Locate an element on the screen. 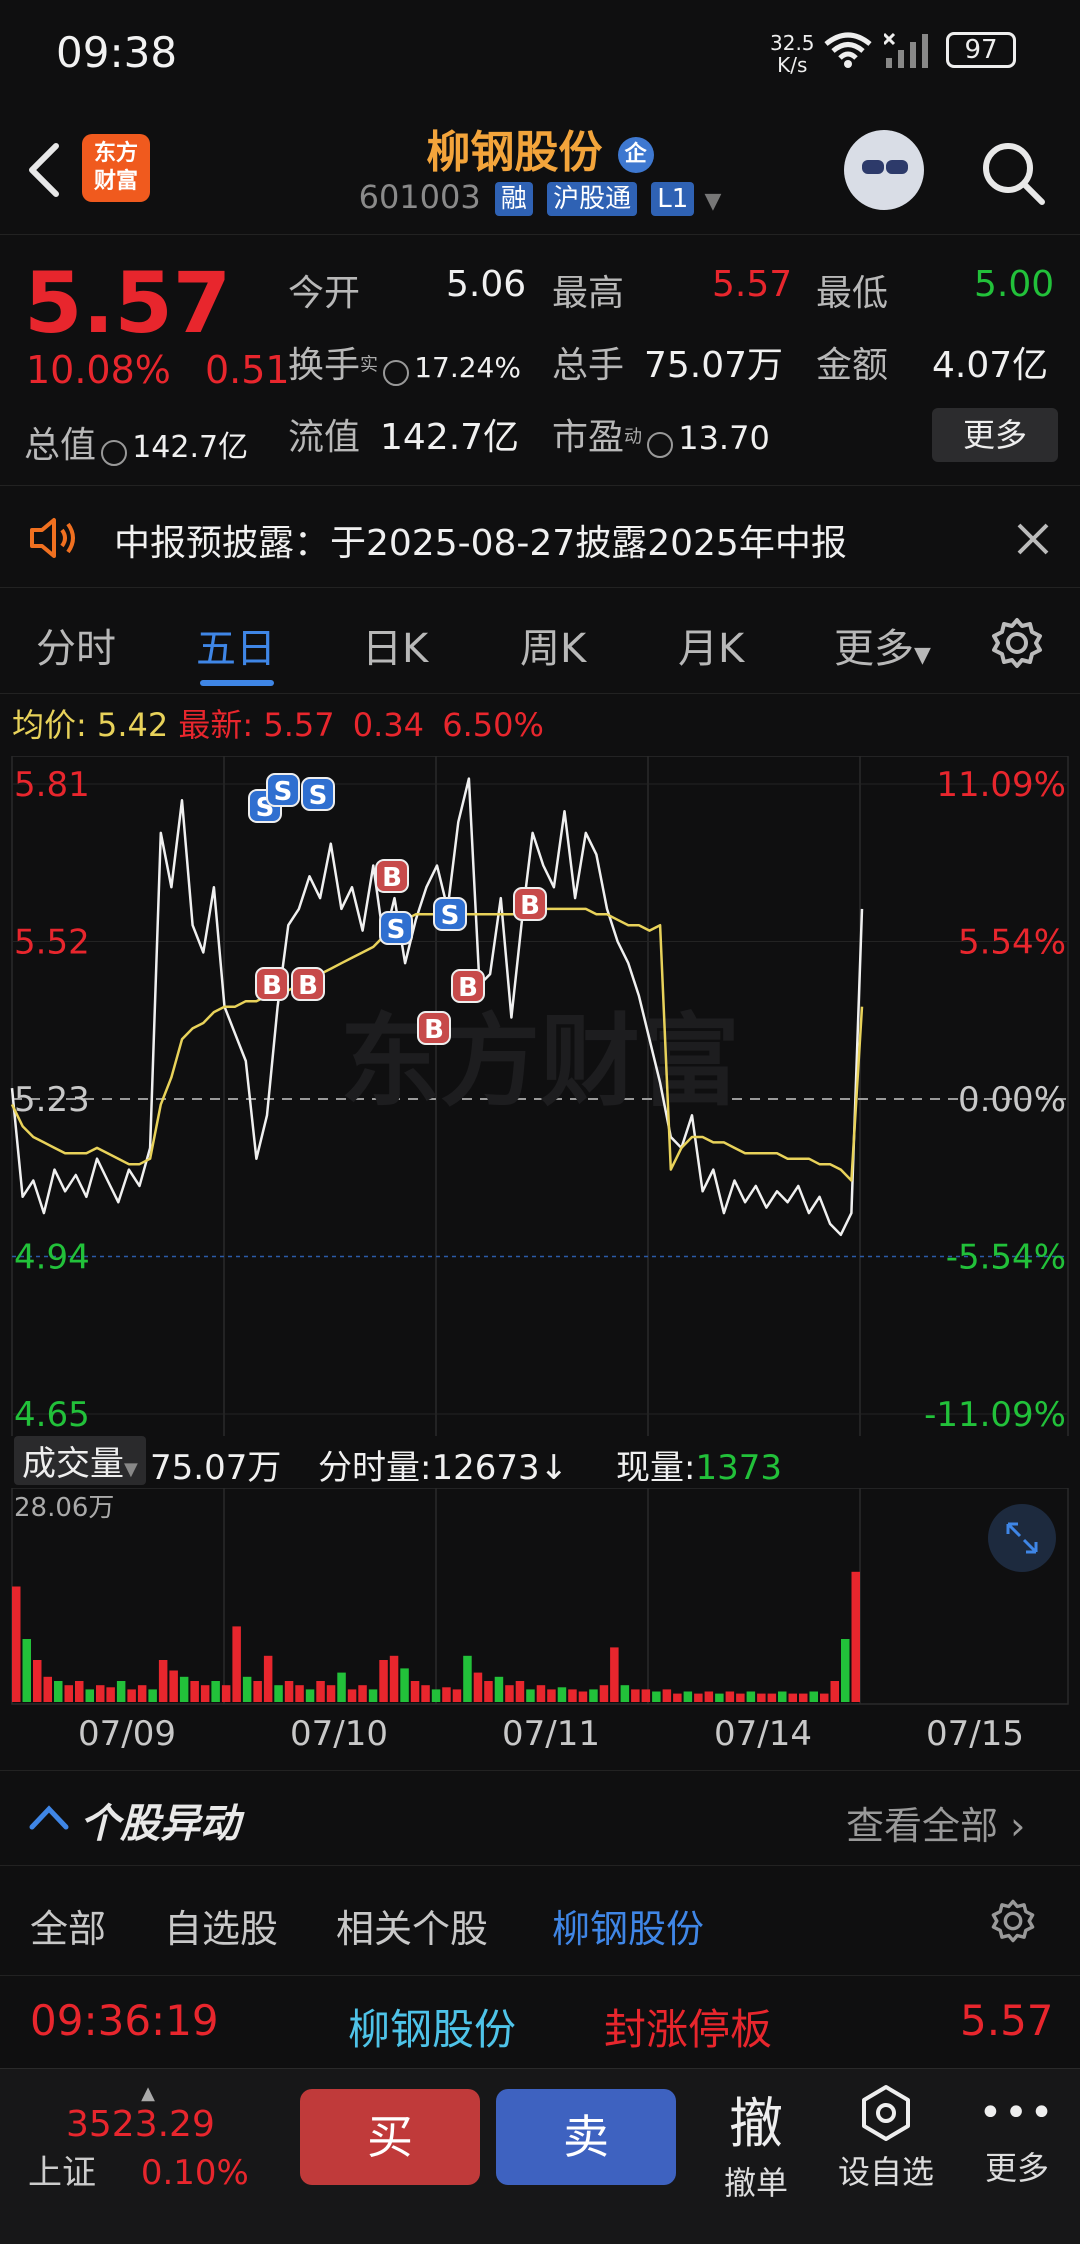  volume-label: 总手 is located at coordinates (588, 365).